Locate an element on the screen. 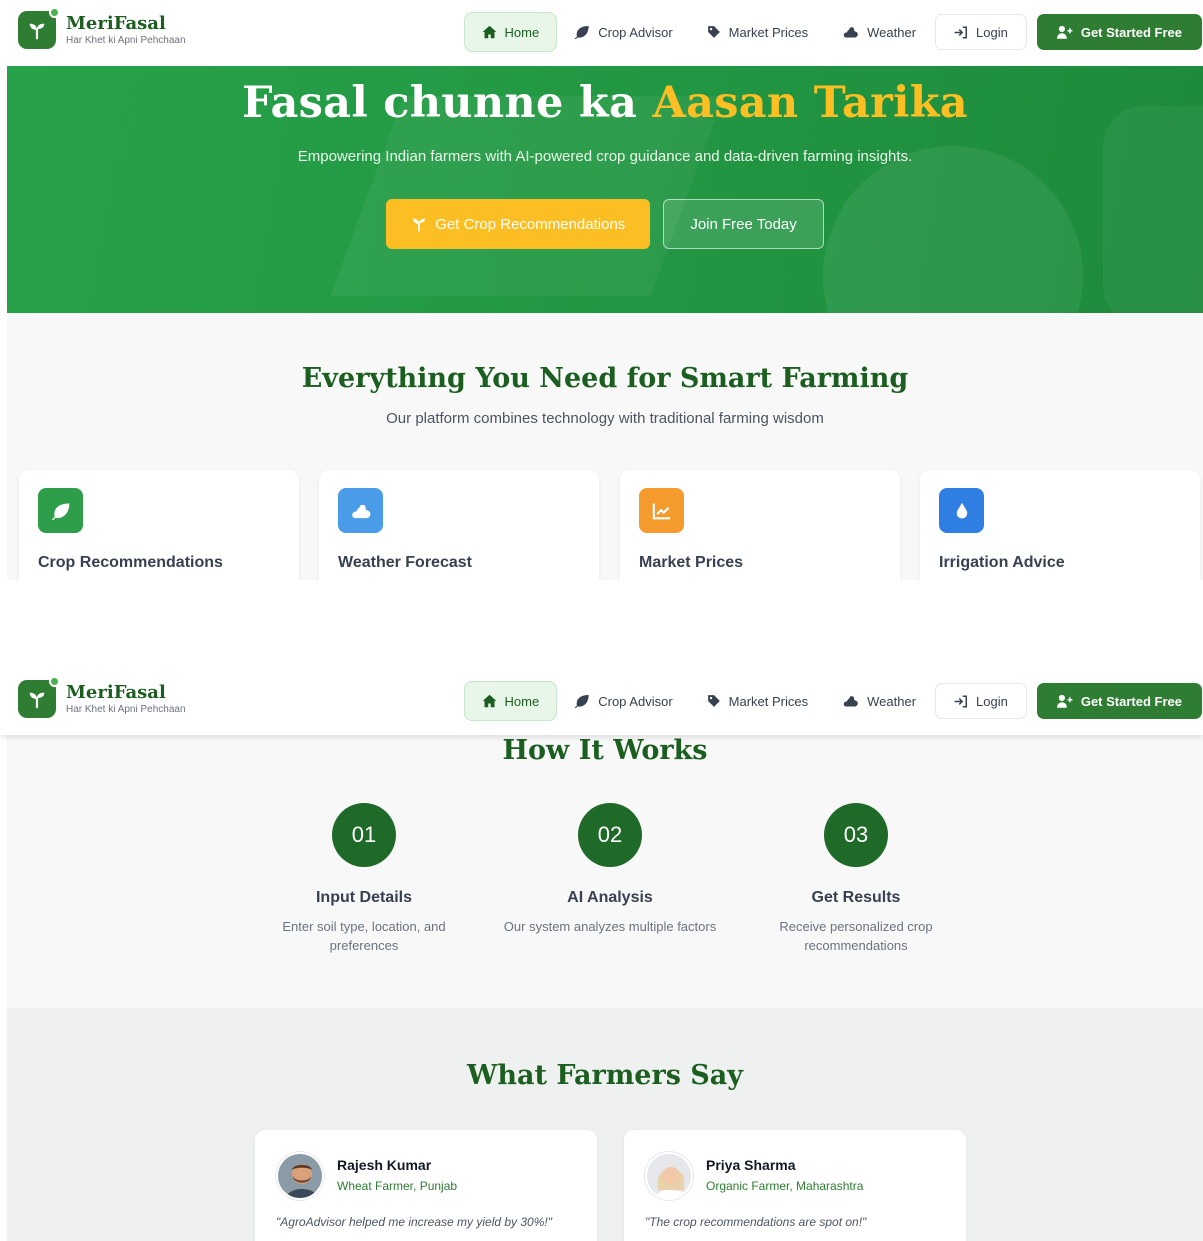 The width and height of the screenshot is (1203, 1241). join-free-button: Join Free Today is located at coordinates (743, 224).